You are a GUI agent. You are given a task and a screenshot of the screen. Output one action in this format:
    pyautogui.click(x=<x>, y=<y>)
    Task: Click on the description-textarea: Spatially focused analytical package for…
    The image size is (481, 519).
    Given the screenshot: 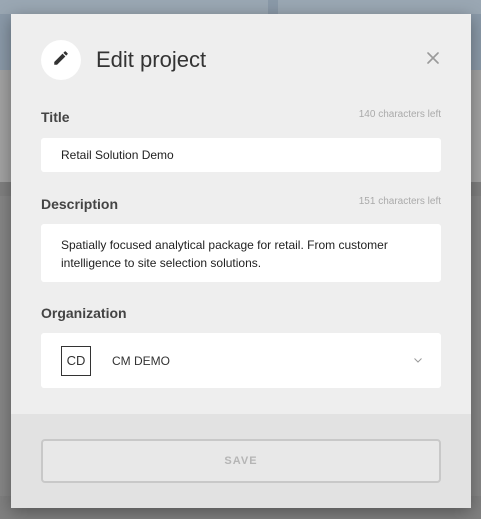 What is the action you would take?
    pyautogui.click(x=241, y=253)
    